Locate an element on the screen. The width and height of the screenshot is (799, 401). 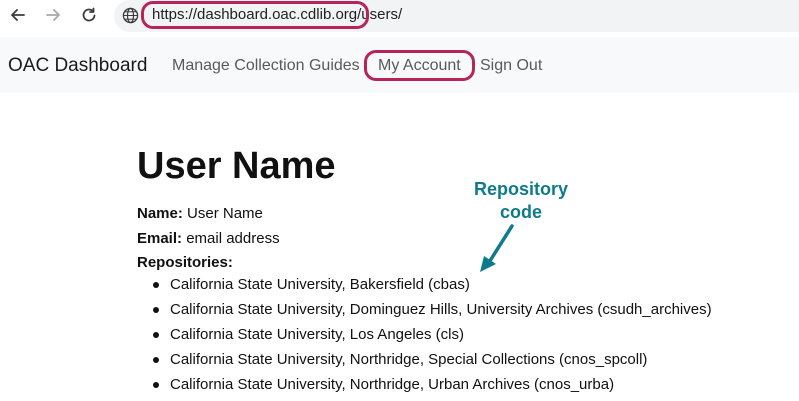
email-field: Email: email address is located at coordinates (208, 238).